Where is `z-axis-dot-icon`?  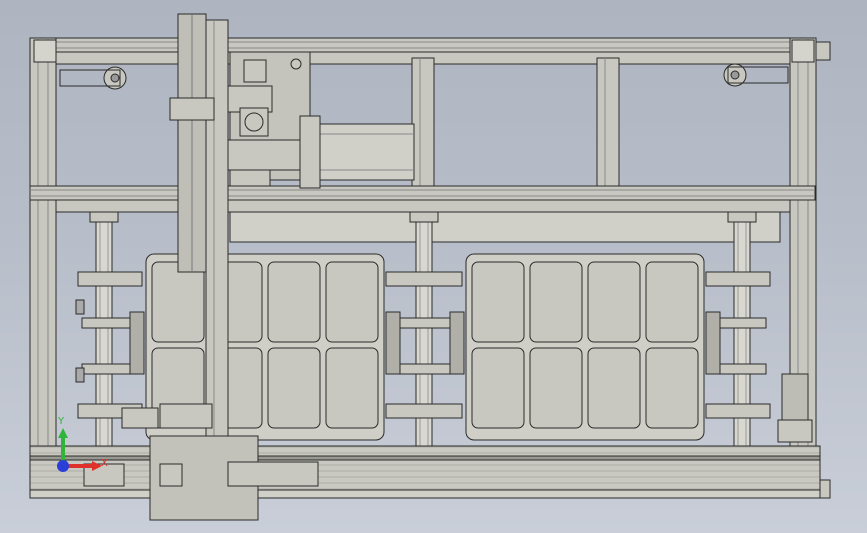 z-axis-dot-icon is located at coordinates (63, 466).